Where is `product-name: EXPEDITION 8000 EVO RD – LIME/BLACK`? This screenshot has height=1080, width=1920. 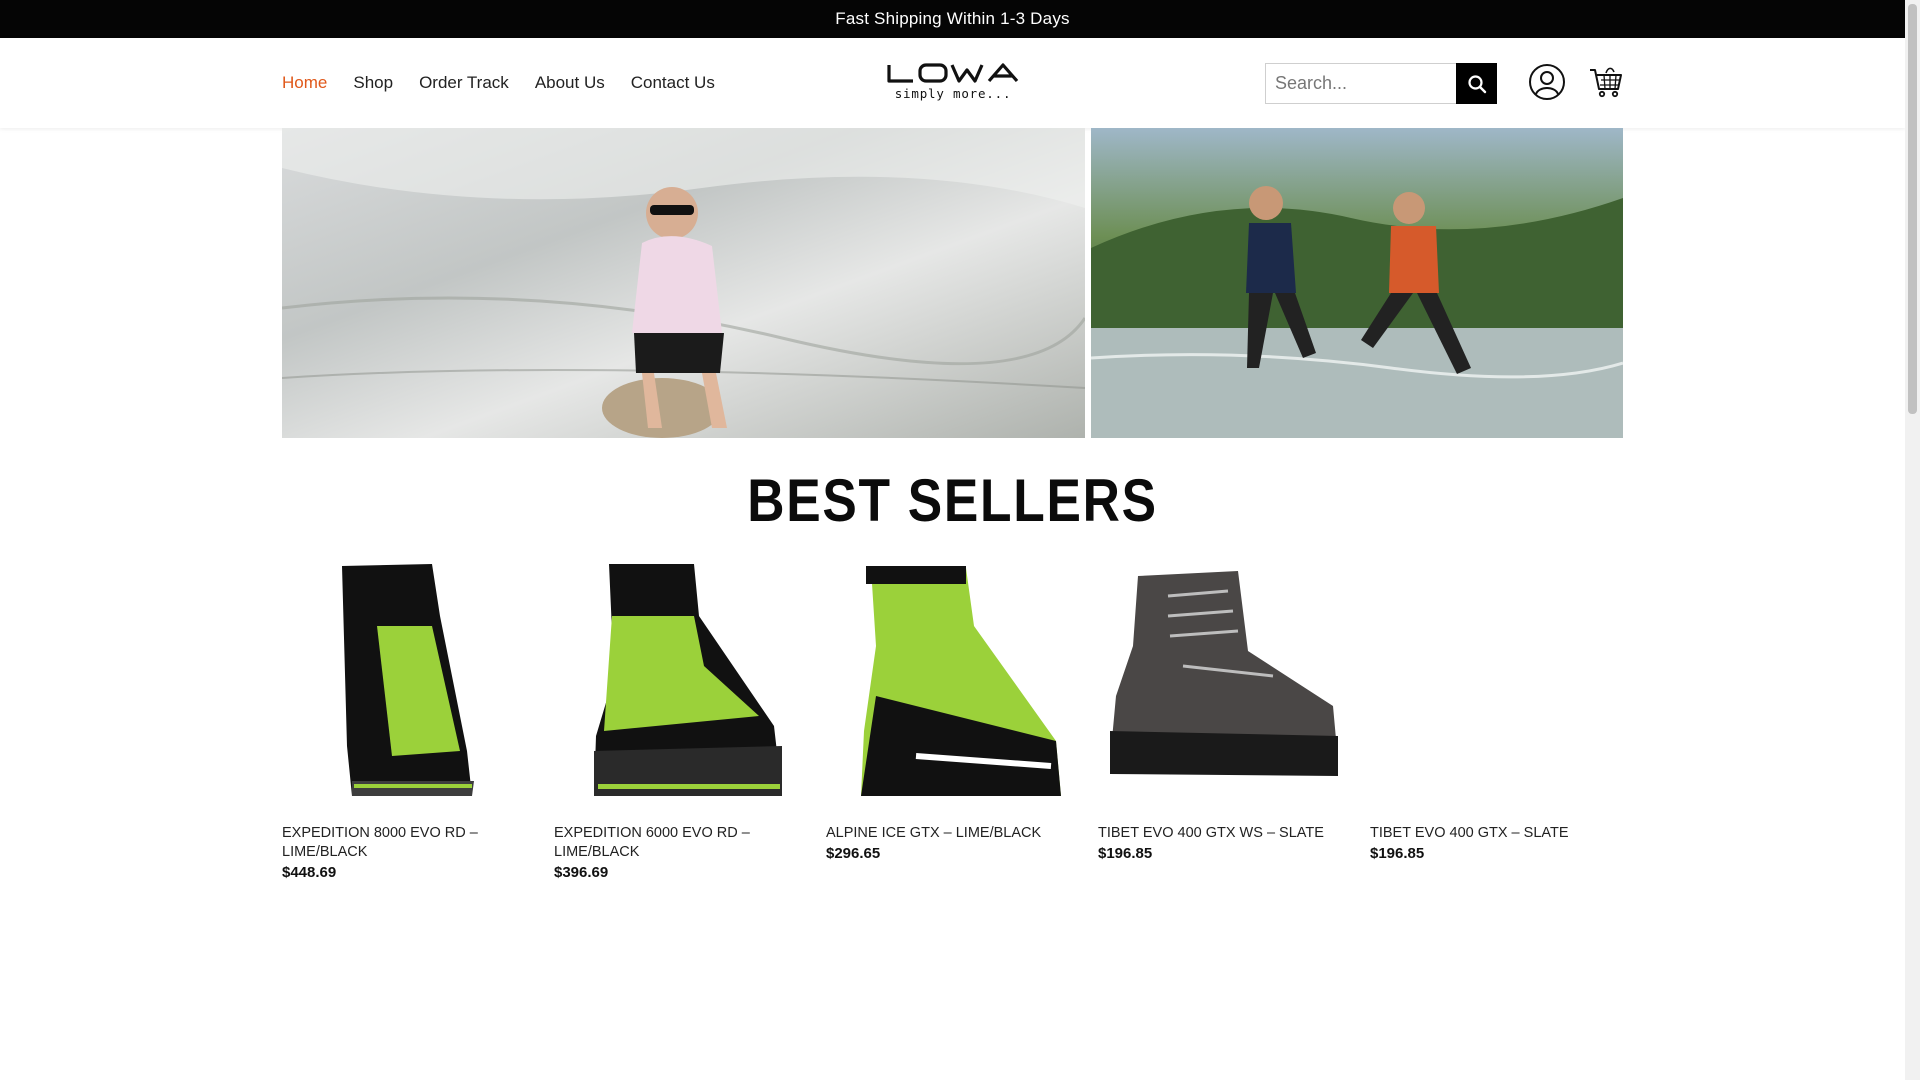
product-name: EXPEDITION 8000 EVO RD – LIME/BLACK is located at coordinates (407, 843).